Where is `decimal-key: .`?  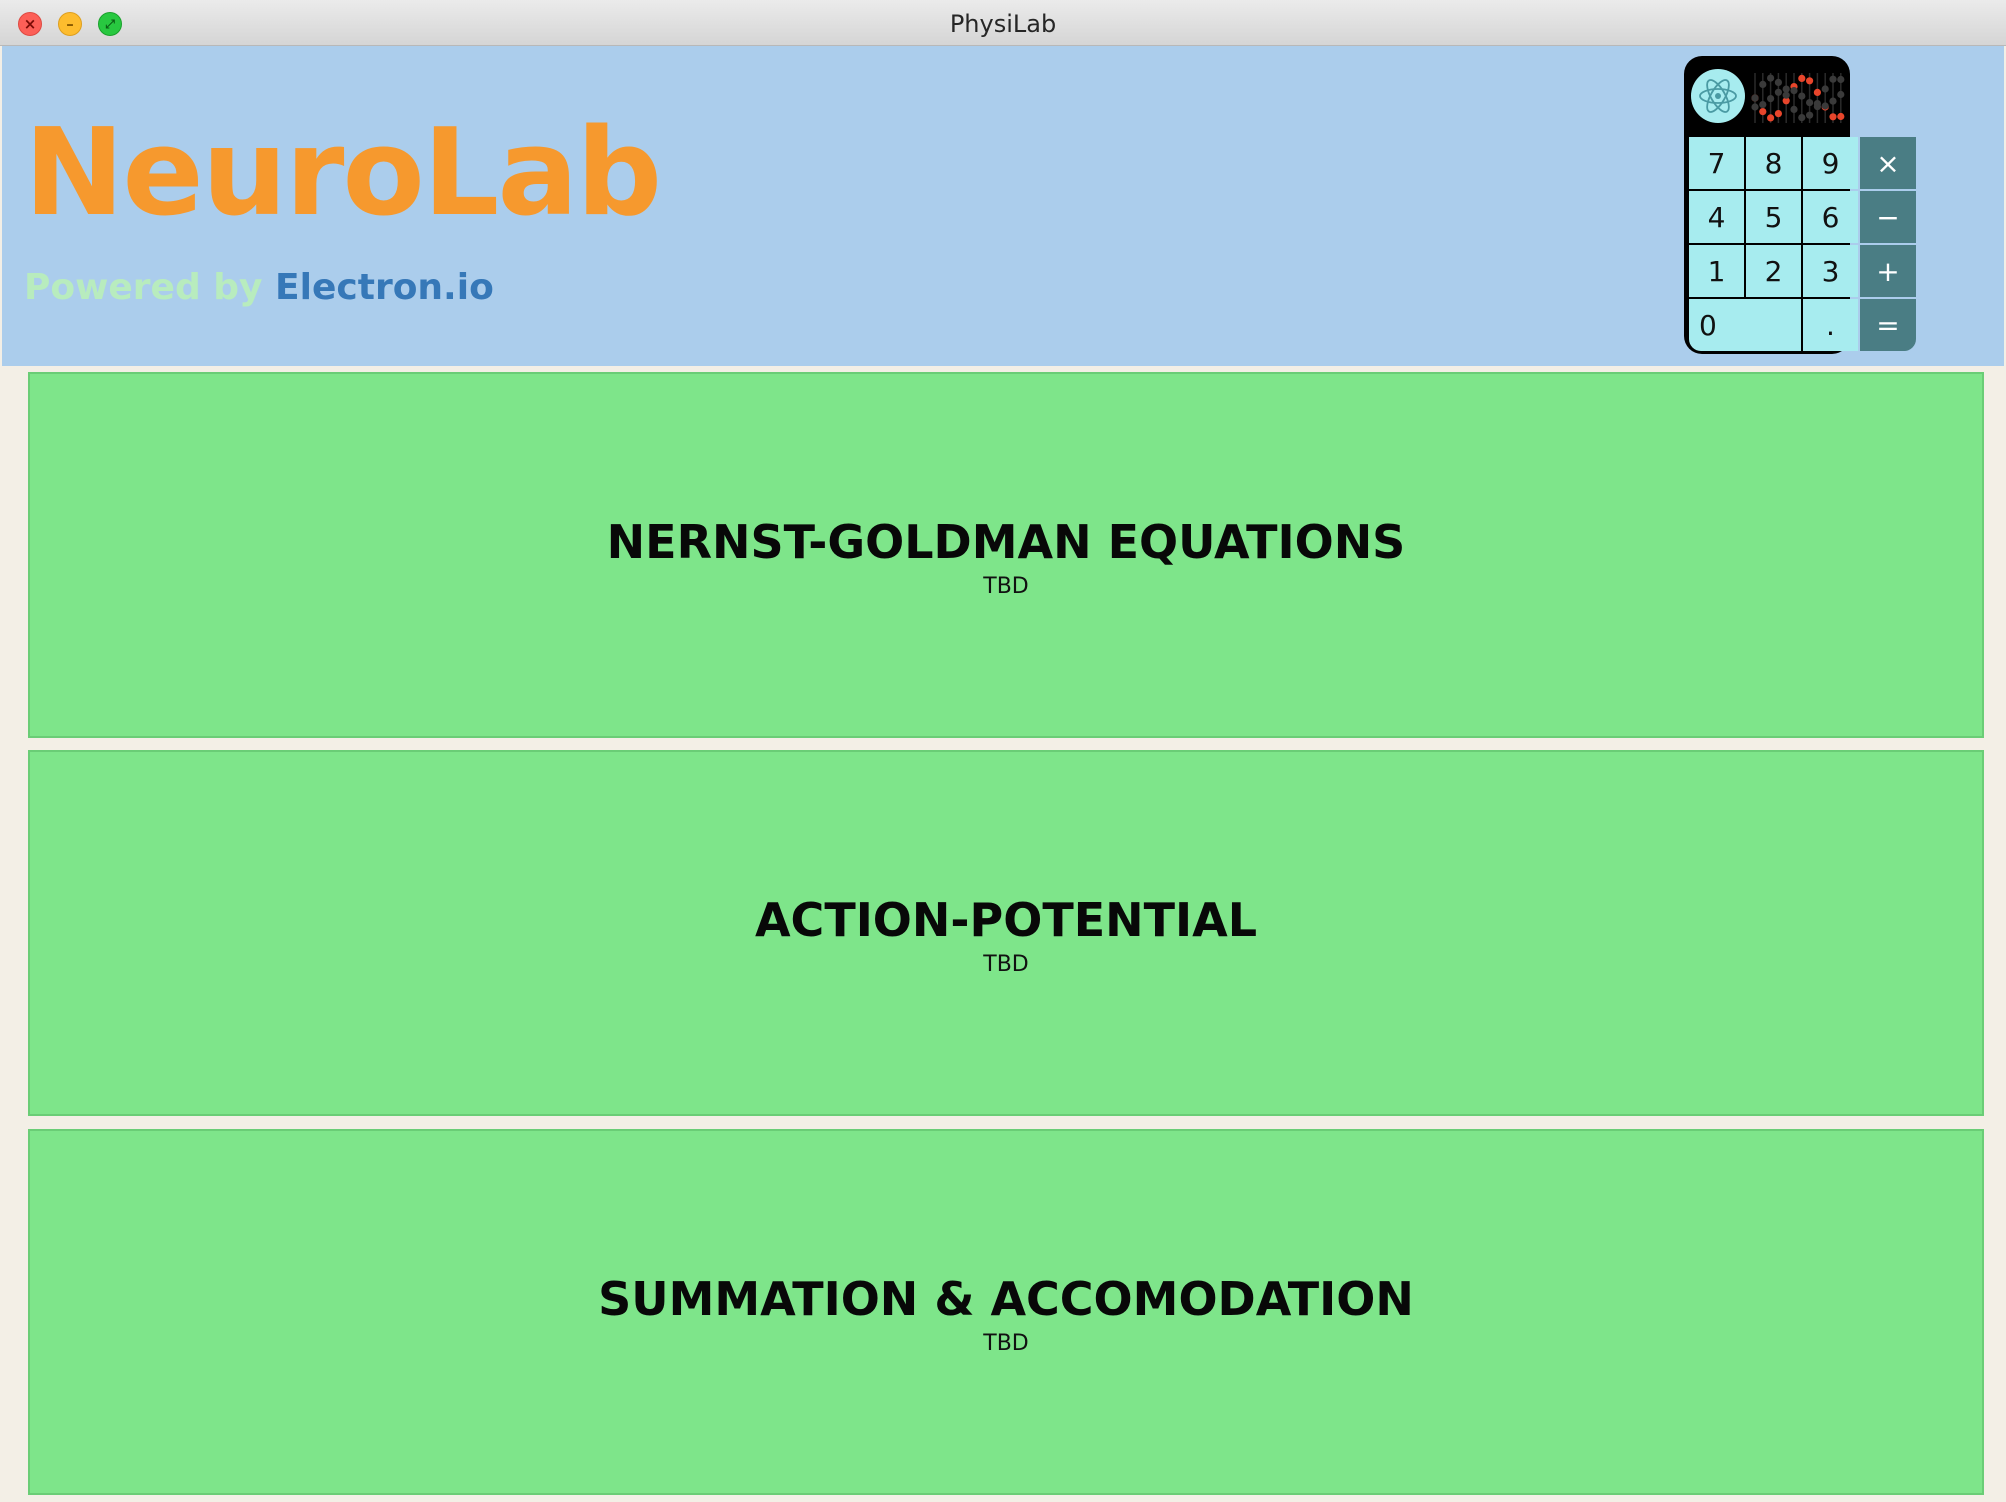
decimal-key: . is located at coordinates (1830, 325).